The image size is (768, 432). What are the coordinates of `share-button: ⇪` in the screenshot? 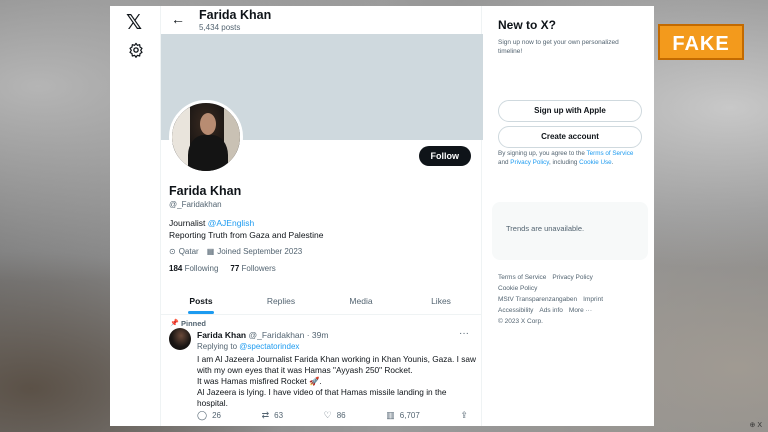 It's located at (466, 415).